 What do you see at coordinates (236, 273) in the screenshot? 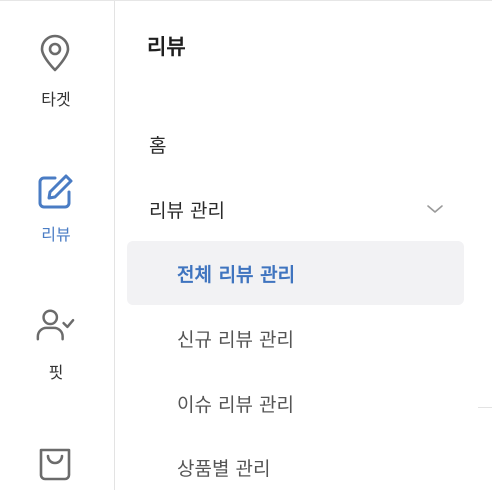
I see `submenu-item-all-reviews: 전체 리뷰 관리` at bounding box center [236, 273].